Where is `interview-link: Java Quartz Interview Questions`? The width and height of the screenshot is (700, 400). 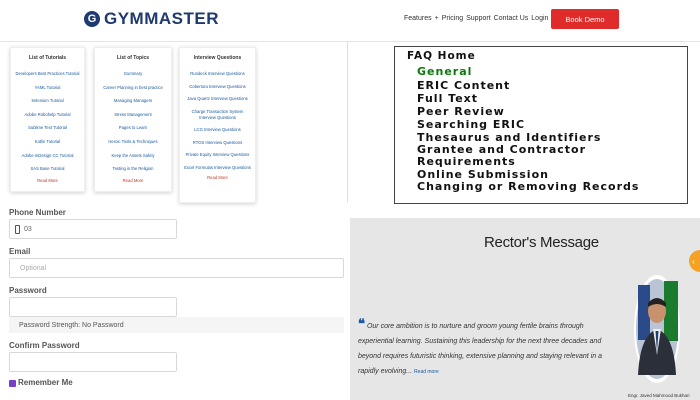 interview-link: Java Quartz Interview Questions is located at coordinates (217, 99).